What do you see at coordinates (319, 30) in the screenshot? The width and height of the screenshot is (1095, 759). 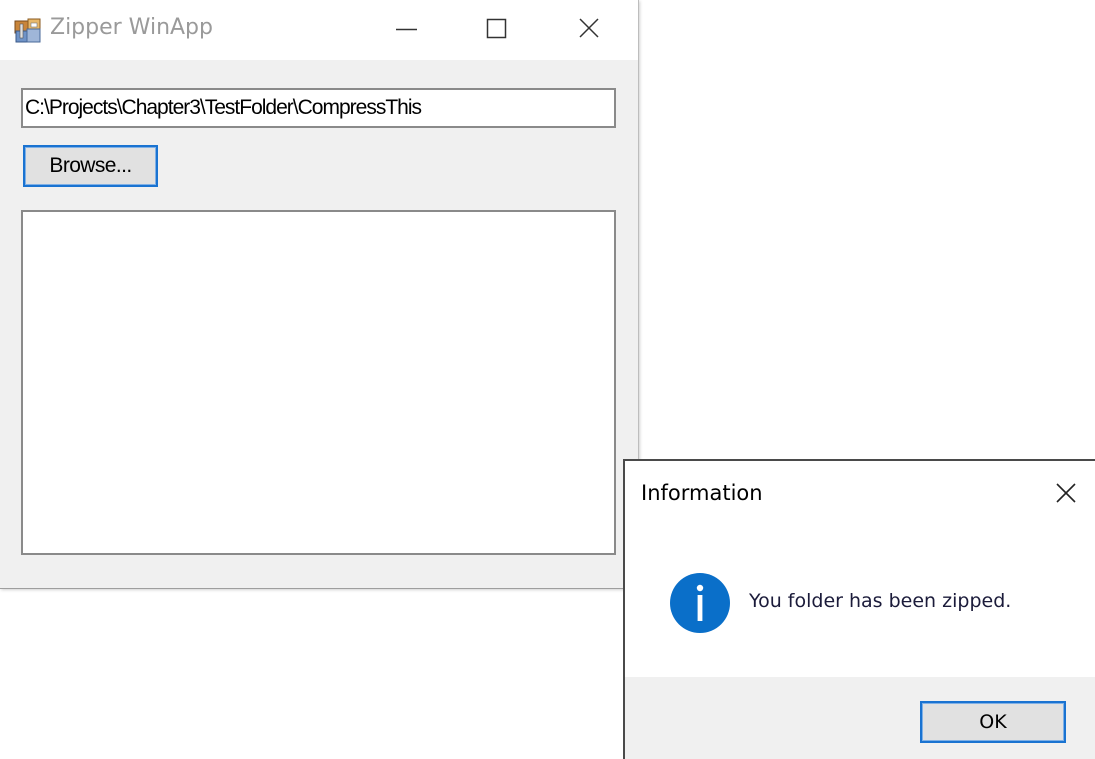 I see `title-bar: Zipper WinApp` at bounding box center [319, 30].